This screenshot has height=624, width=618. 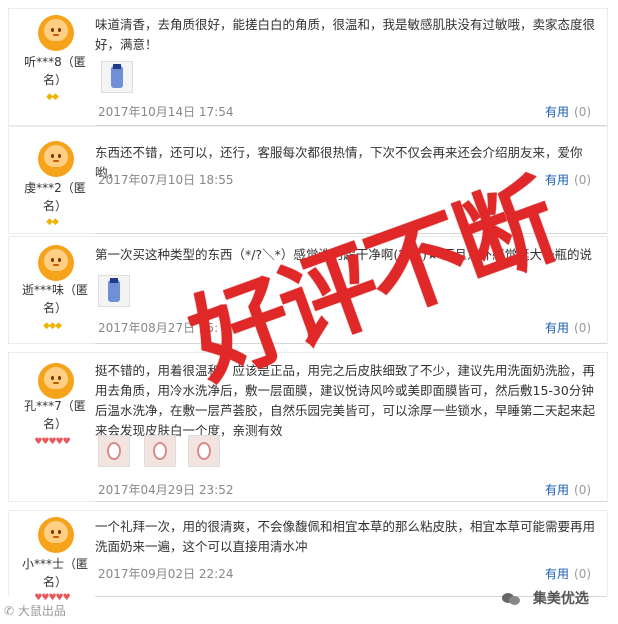 I want to click on watermark-right: 集美优选, so click(x=545, y=598).